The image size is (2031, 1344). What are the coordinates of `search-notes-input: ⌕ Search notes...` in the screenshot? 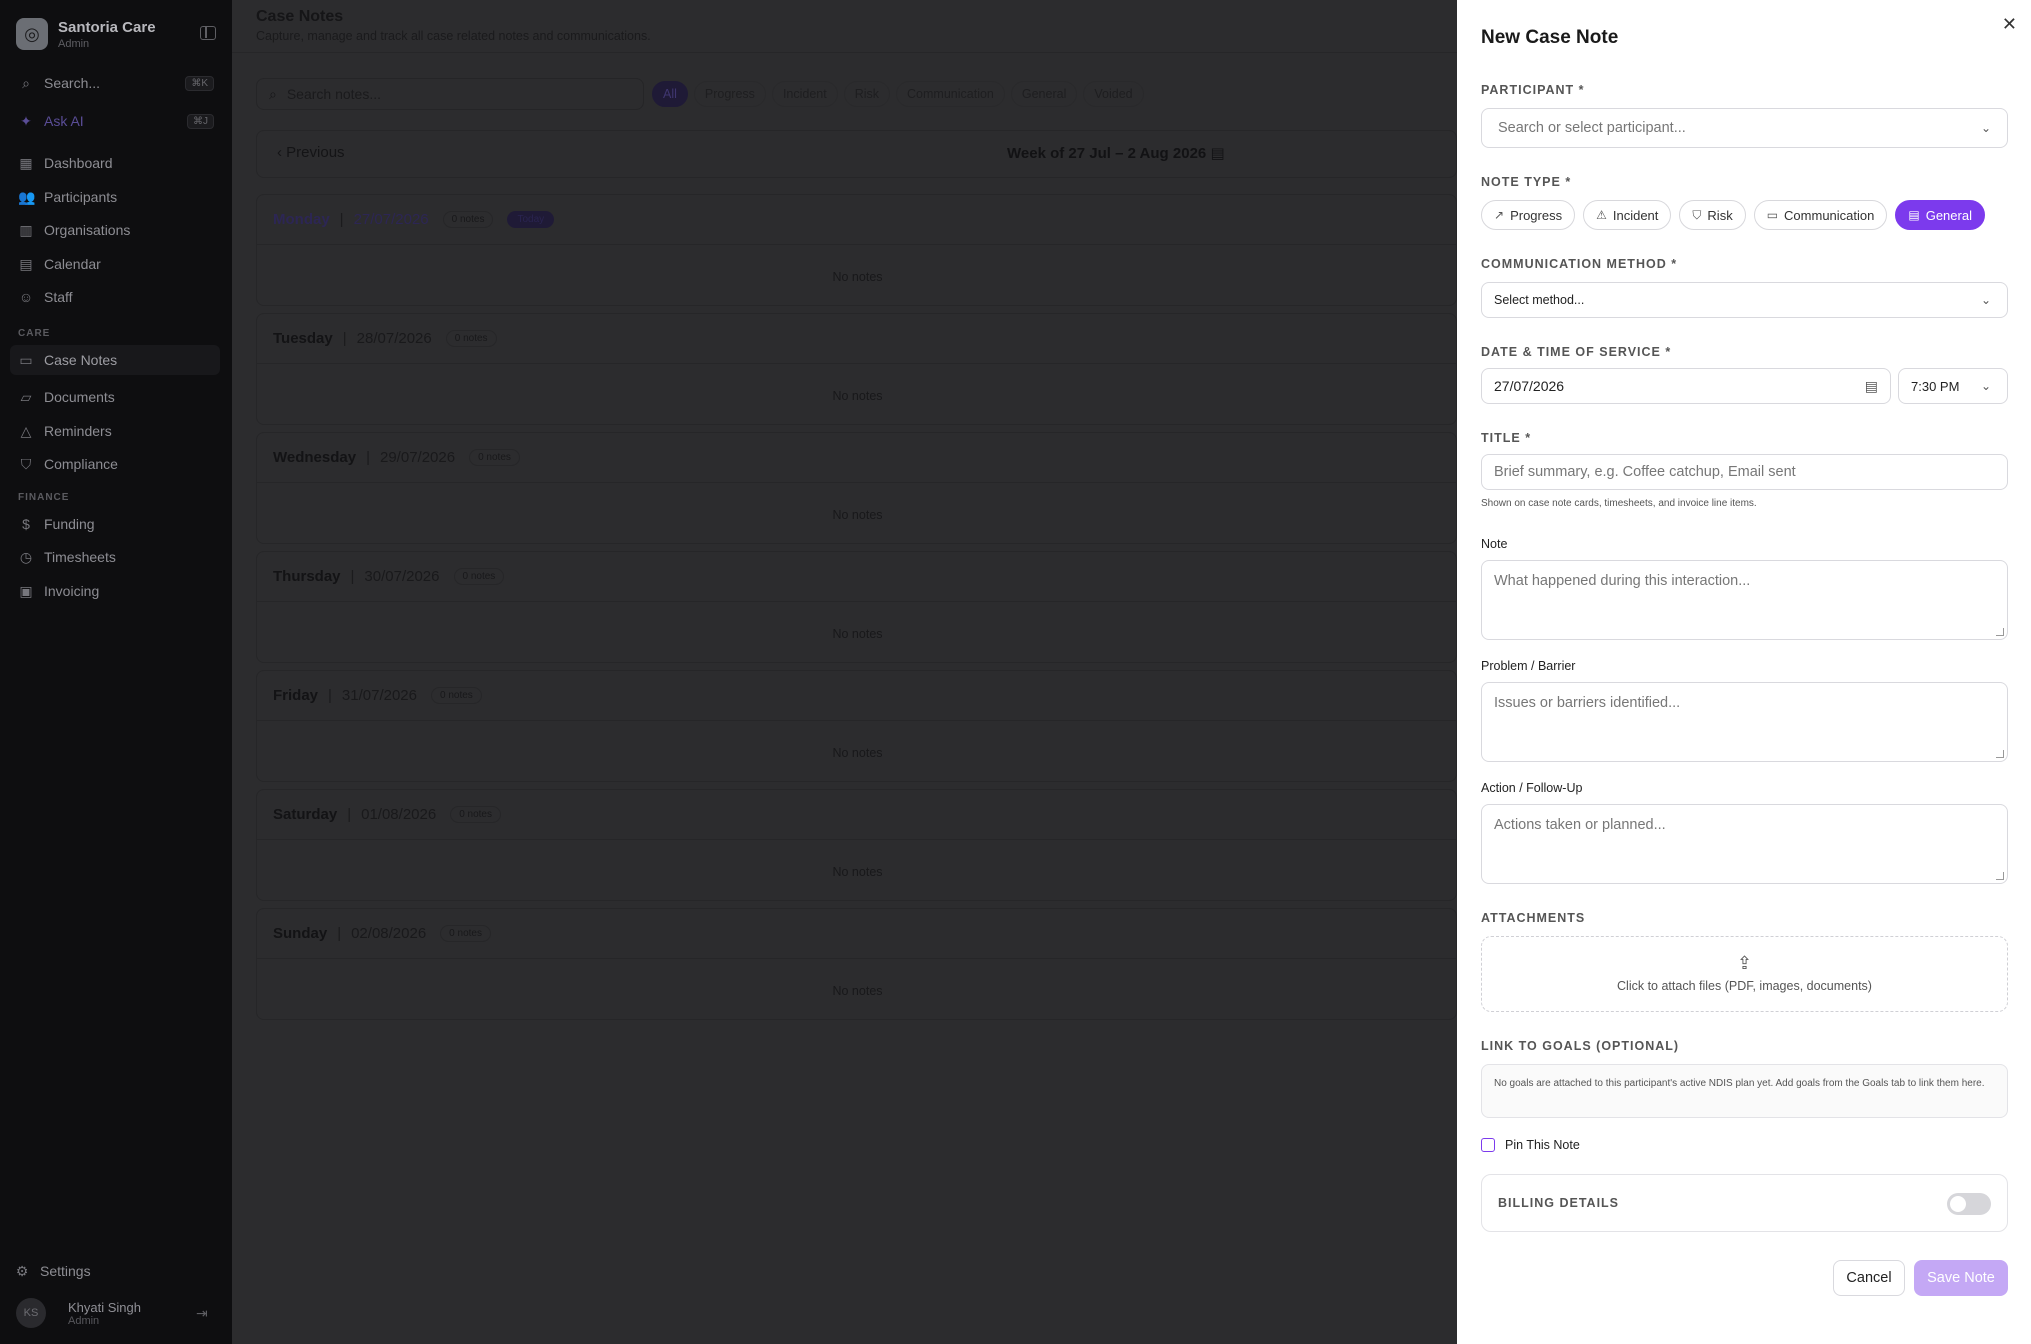 It's located at (450, 94).